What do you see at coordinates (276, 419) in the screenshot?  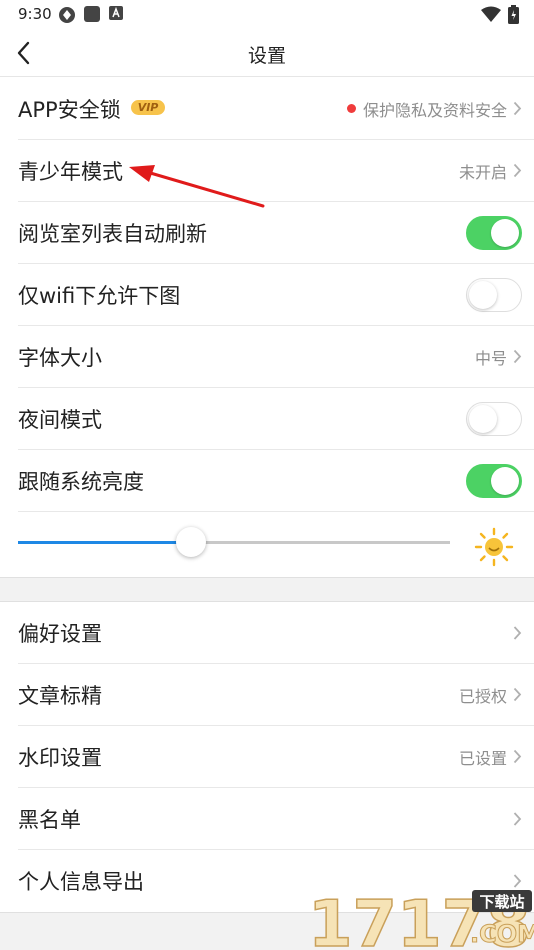 I see `row-night-mode: 夜间模式` at bounding box center [276, 419].